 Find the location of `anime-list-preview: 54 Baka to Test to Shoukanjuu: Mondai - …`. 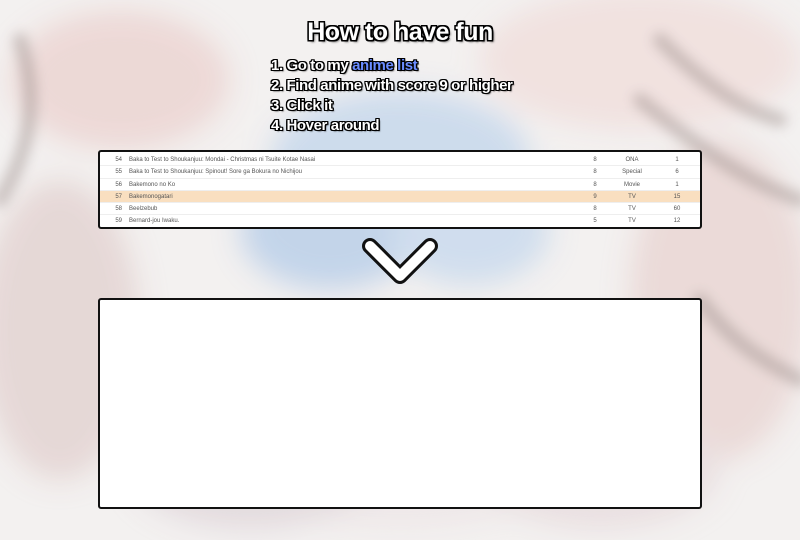

anime-list-preview: 54 Baka to Test to Shoukanjuu: Mondai - … is located at coordinates (400, 189).